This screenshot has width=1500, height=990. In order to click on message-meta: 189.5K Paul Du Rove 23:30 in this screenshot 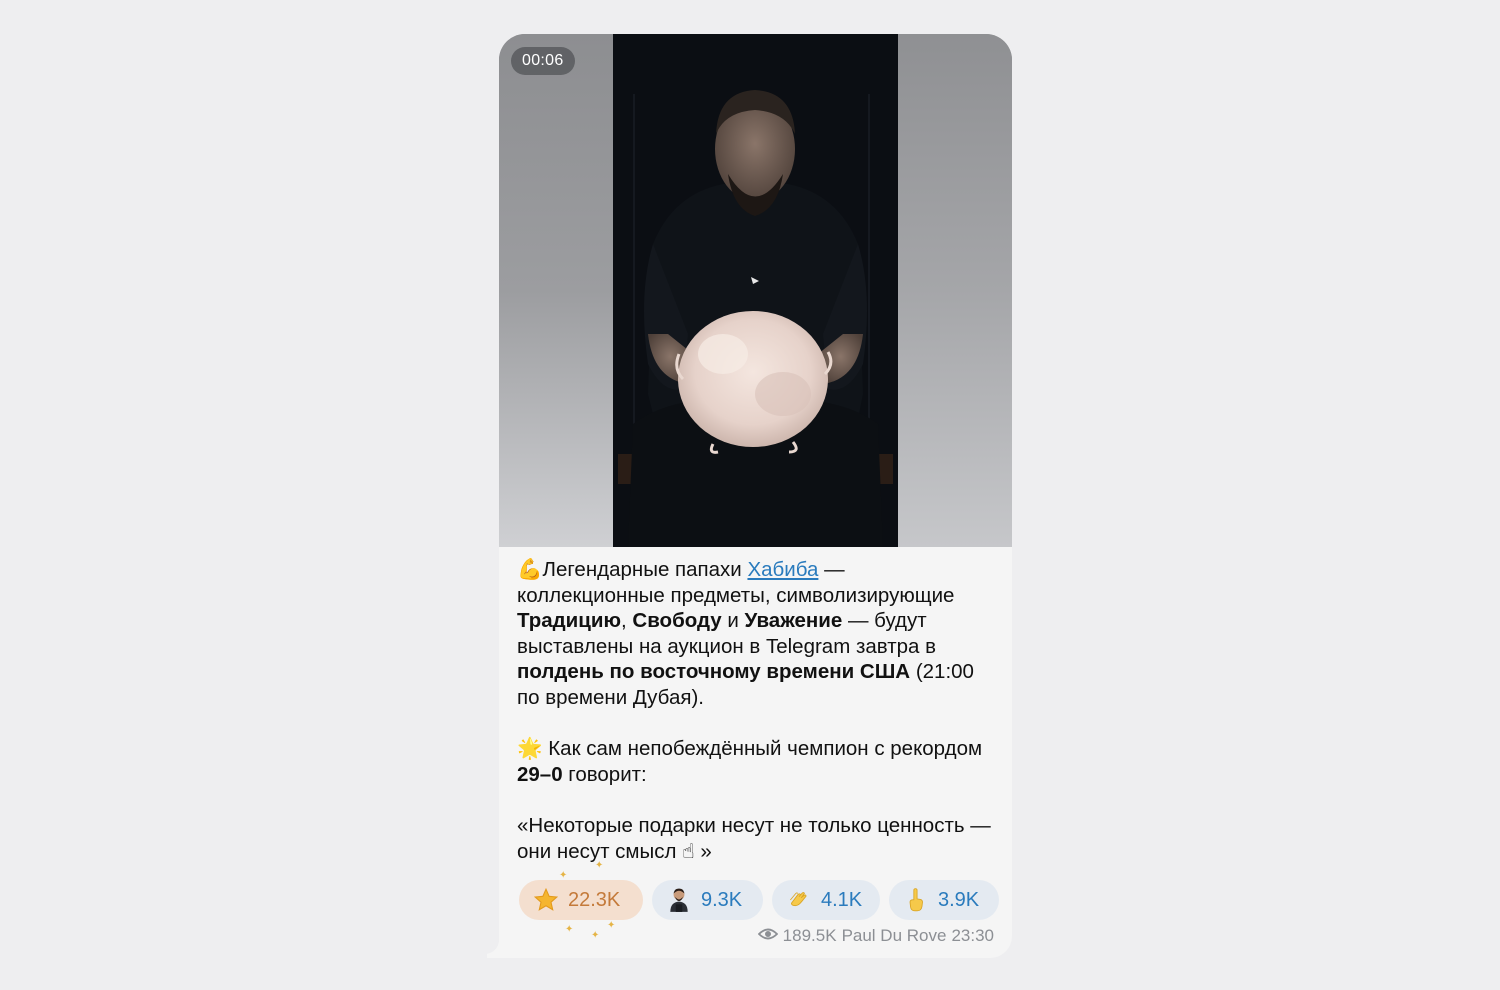, I will do `click(875, 936)`.